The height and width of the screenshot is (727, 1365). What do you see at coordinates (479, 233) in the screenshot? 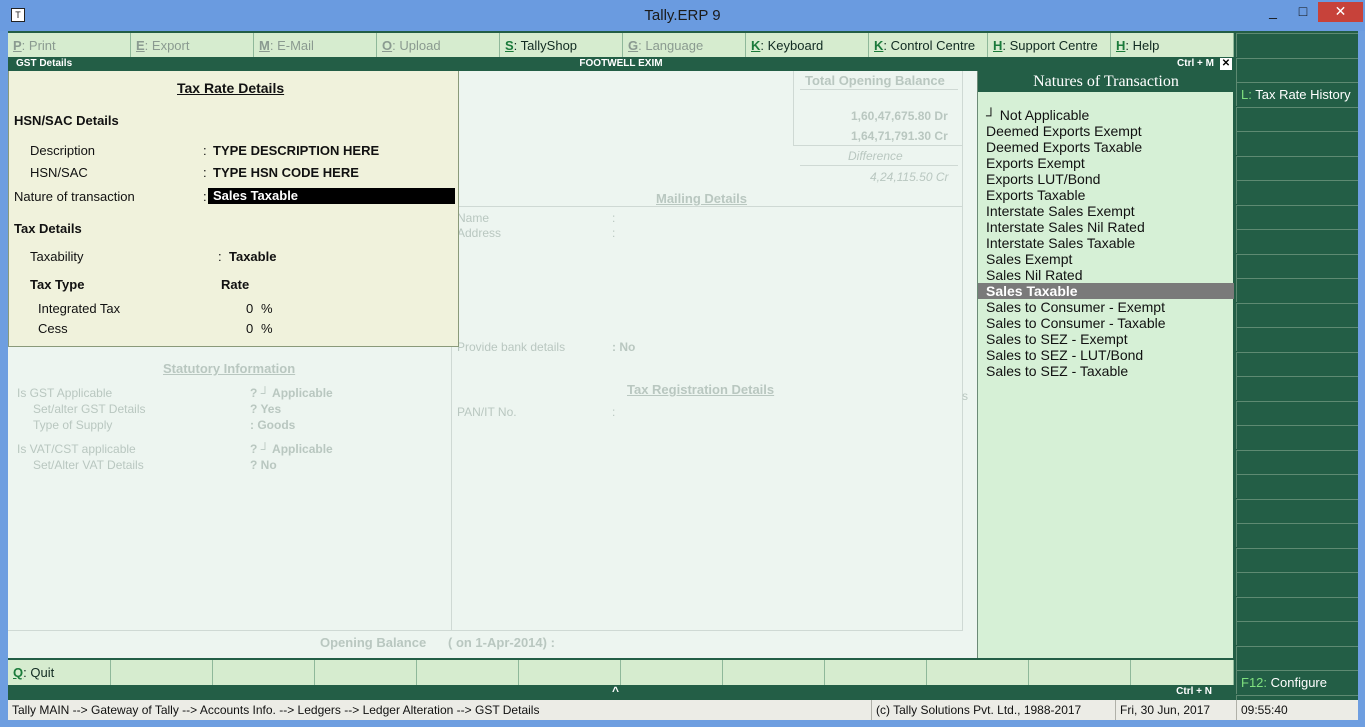
I see `address-label: Address` at bounding box center [479, 233].